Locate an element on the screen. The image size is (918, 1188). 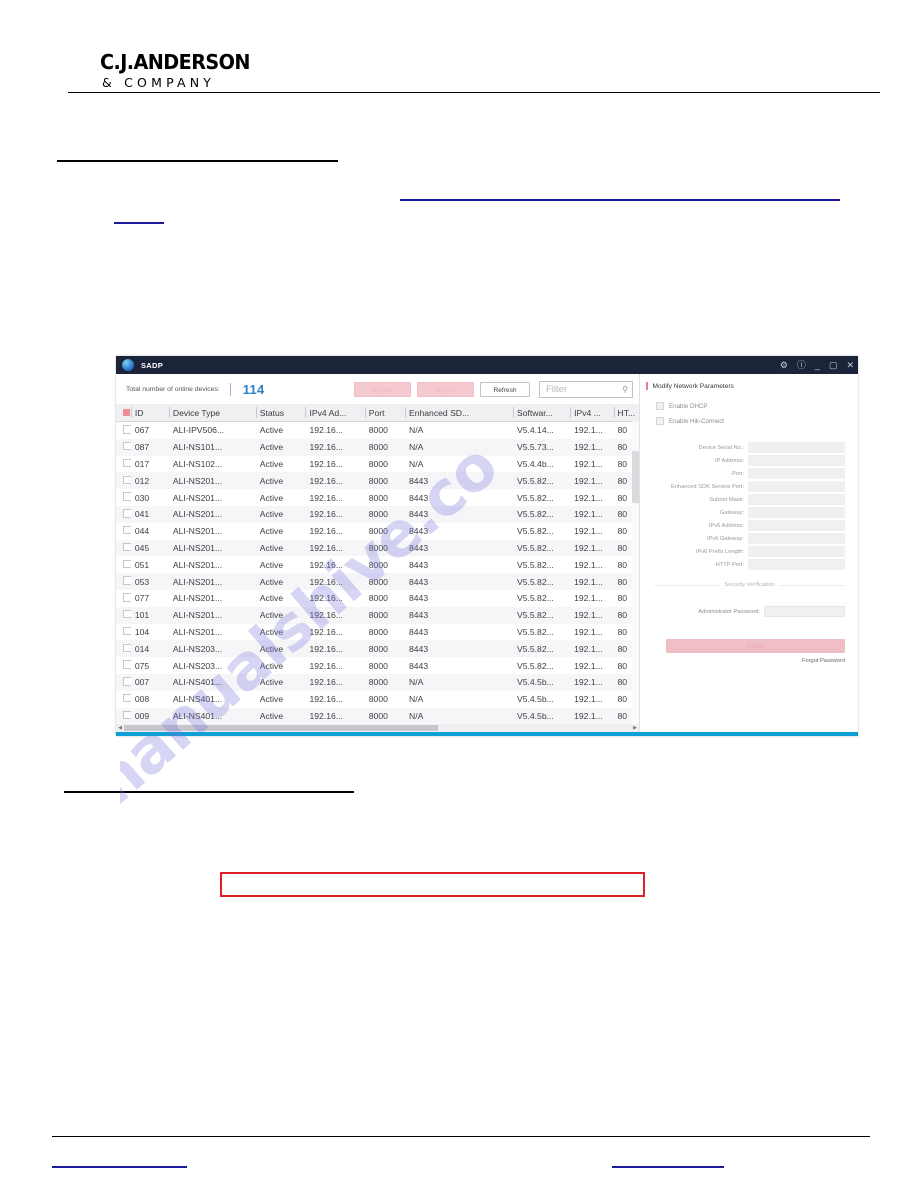
upload-button: Upload is located at coordinates (382, 389).